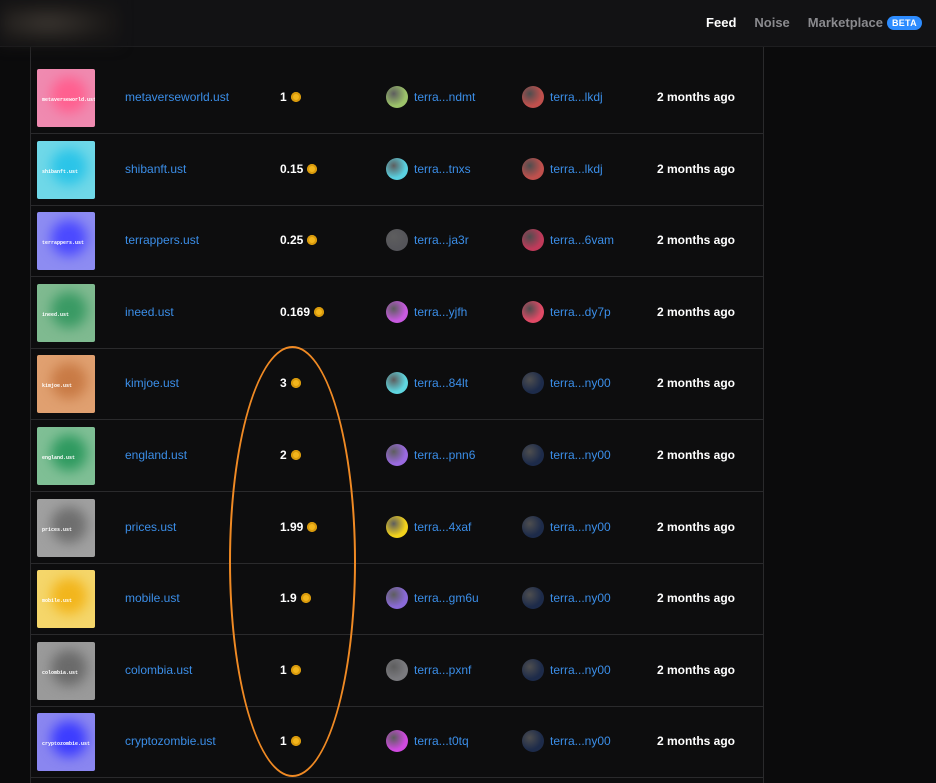 Image resolution: width=936 pixels, height=783 pixels. I want to click on domain-name-link: terrappers.ust, so click(162, 240).